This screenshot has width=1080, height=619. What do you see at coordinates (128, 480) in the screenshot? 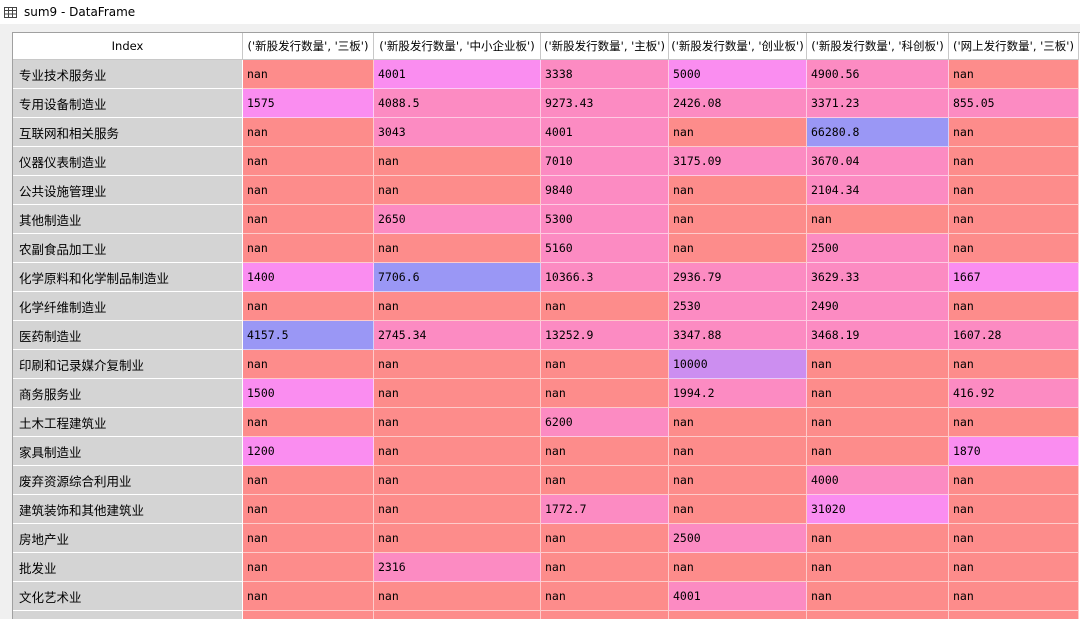
I see `row-index-cell: 废弃资源综合利用业` at bounding box center [128, 480].